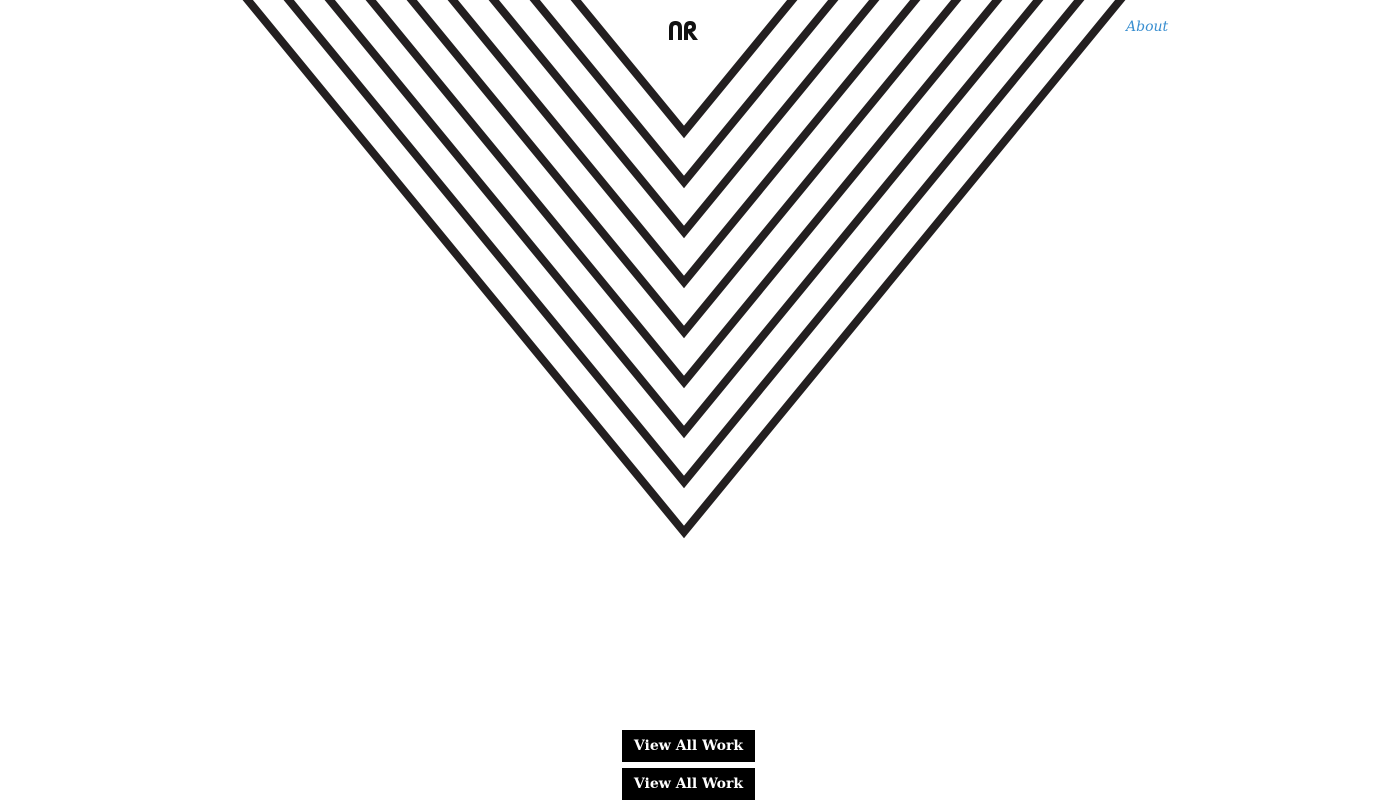 The height and width of the screenshot is (800, 1376). I want to click on view-all-work-button-secondary: View All Work, so click(688, 784).